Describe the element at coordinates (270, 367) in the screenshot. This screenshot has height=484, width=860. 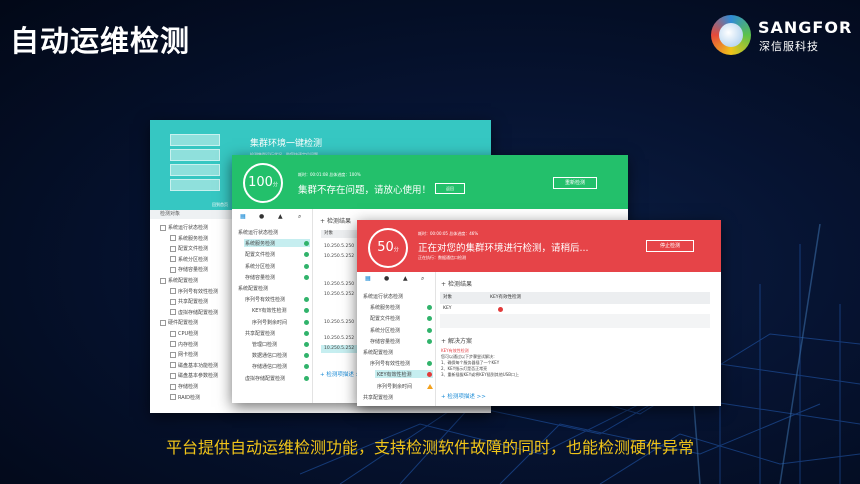
I see `tree-item-label: 存储通信口检测` at that location.